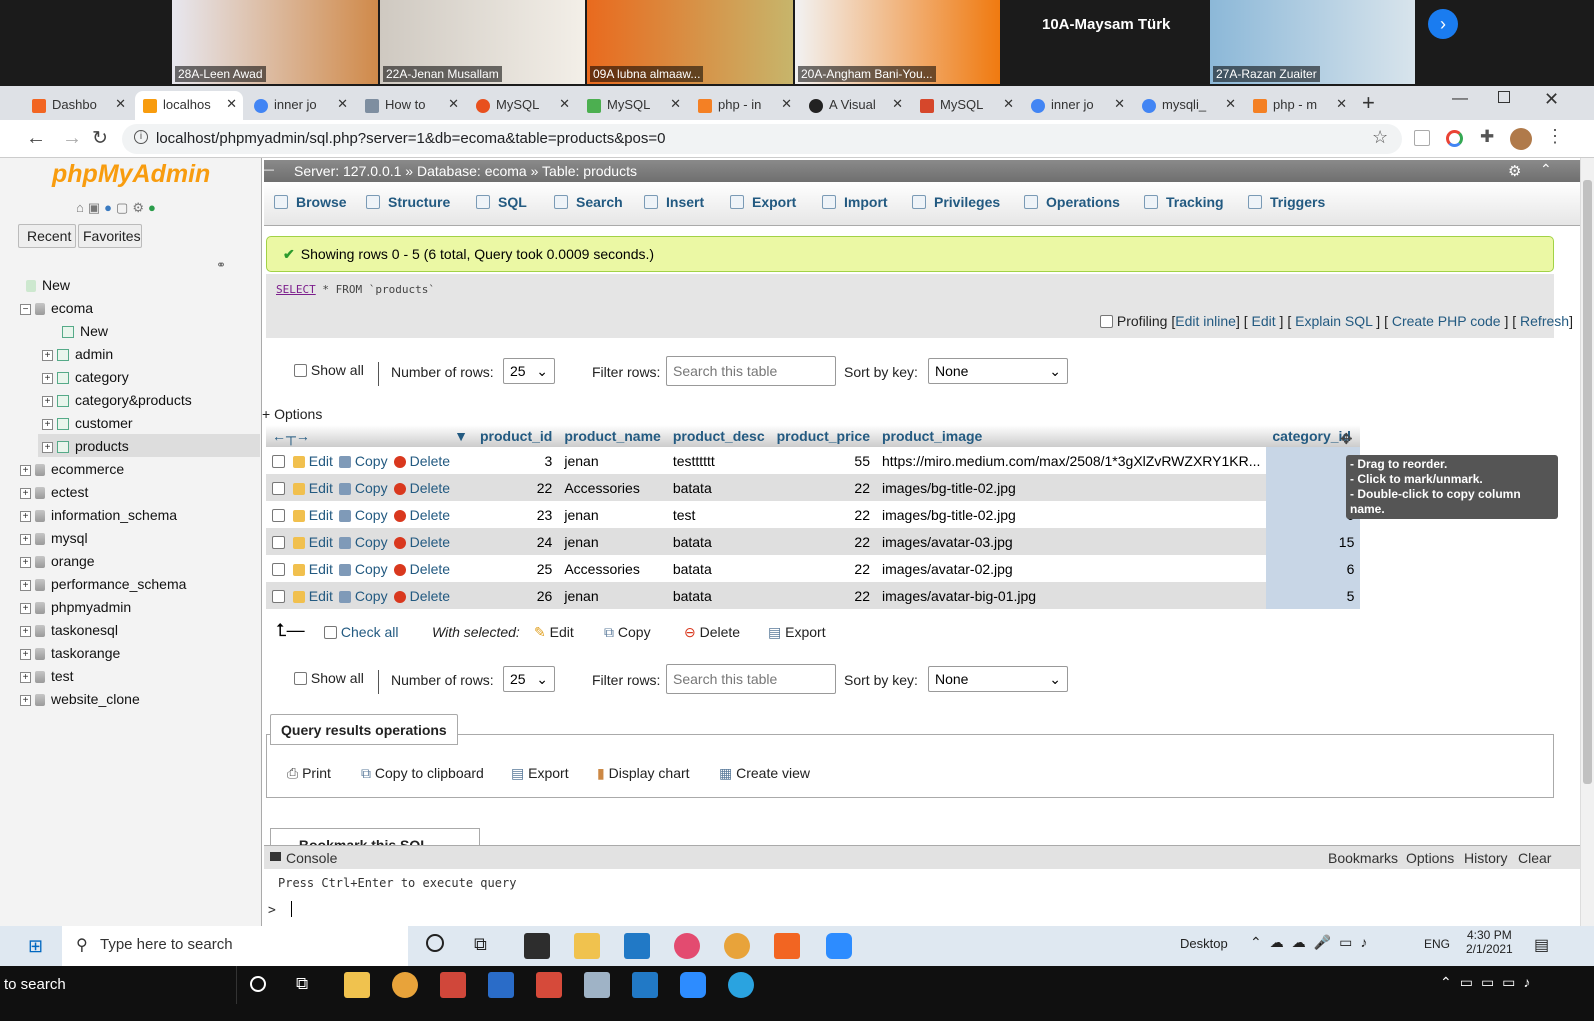 This screenshot has width=1594, height=1021. I want to click on check-all-checkbox, so click(330, 632).